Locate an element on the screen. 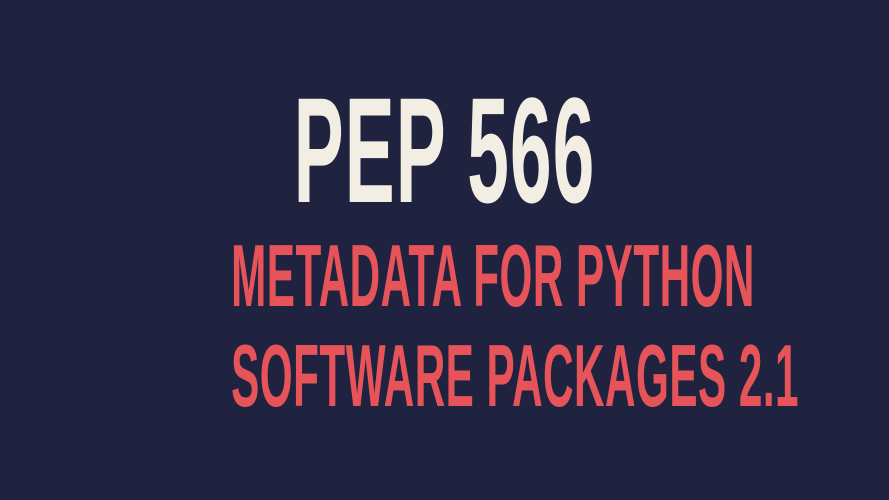  slide-subtitle-line-2: SOFTWARE PACKAGES 2.1 is located at coordinates (515, 375).